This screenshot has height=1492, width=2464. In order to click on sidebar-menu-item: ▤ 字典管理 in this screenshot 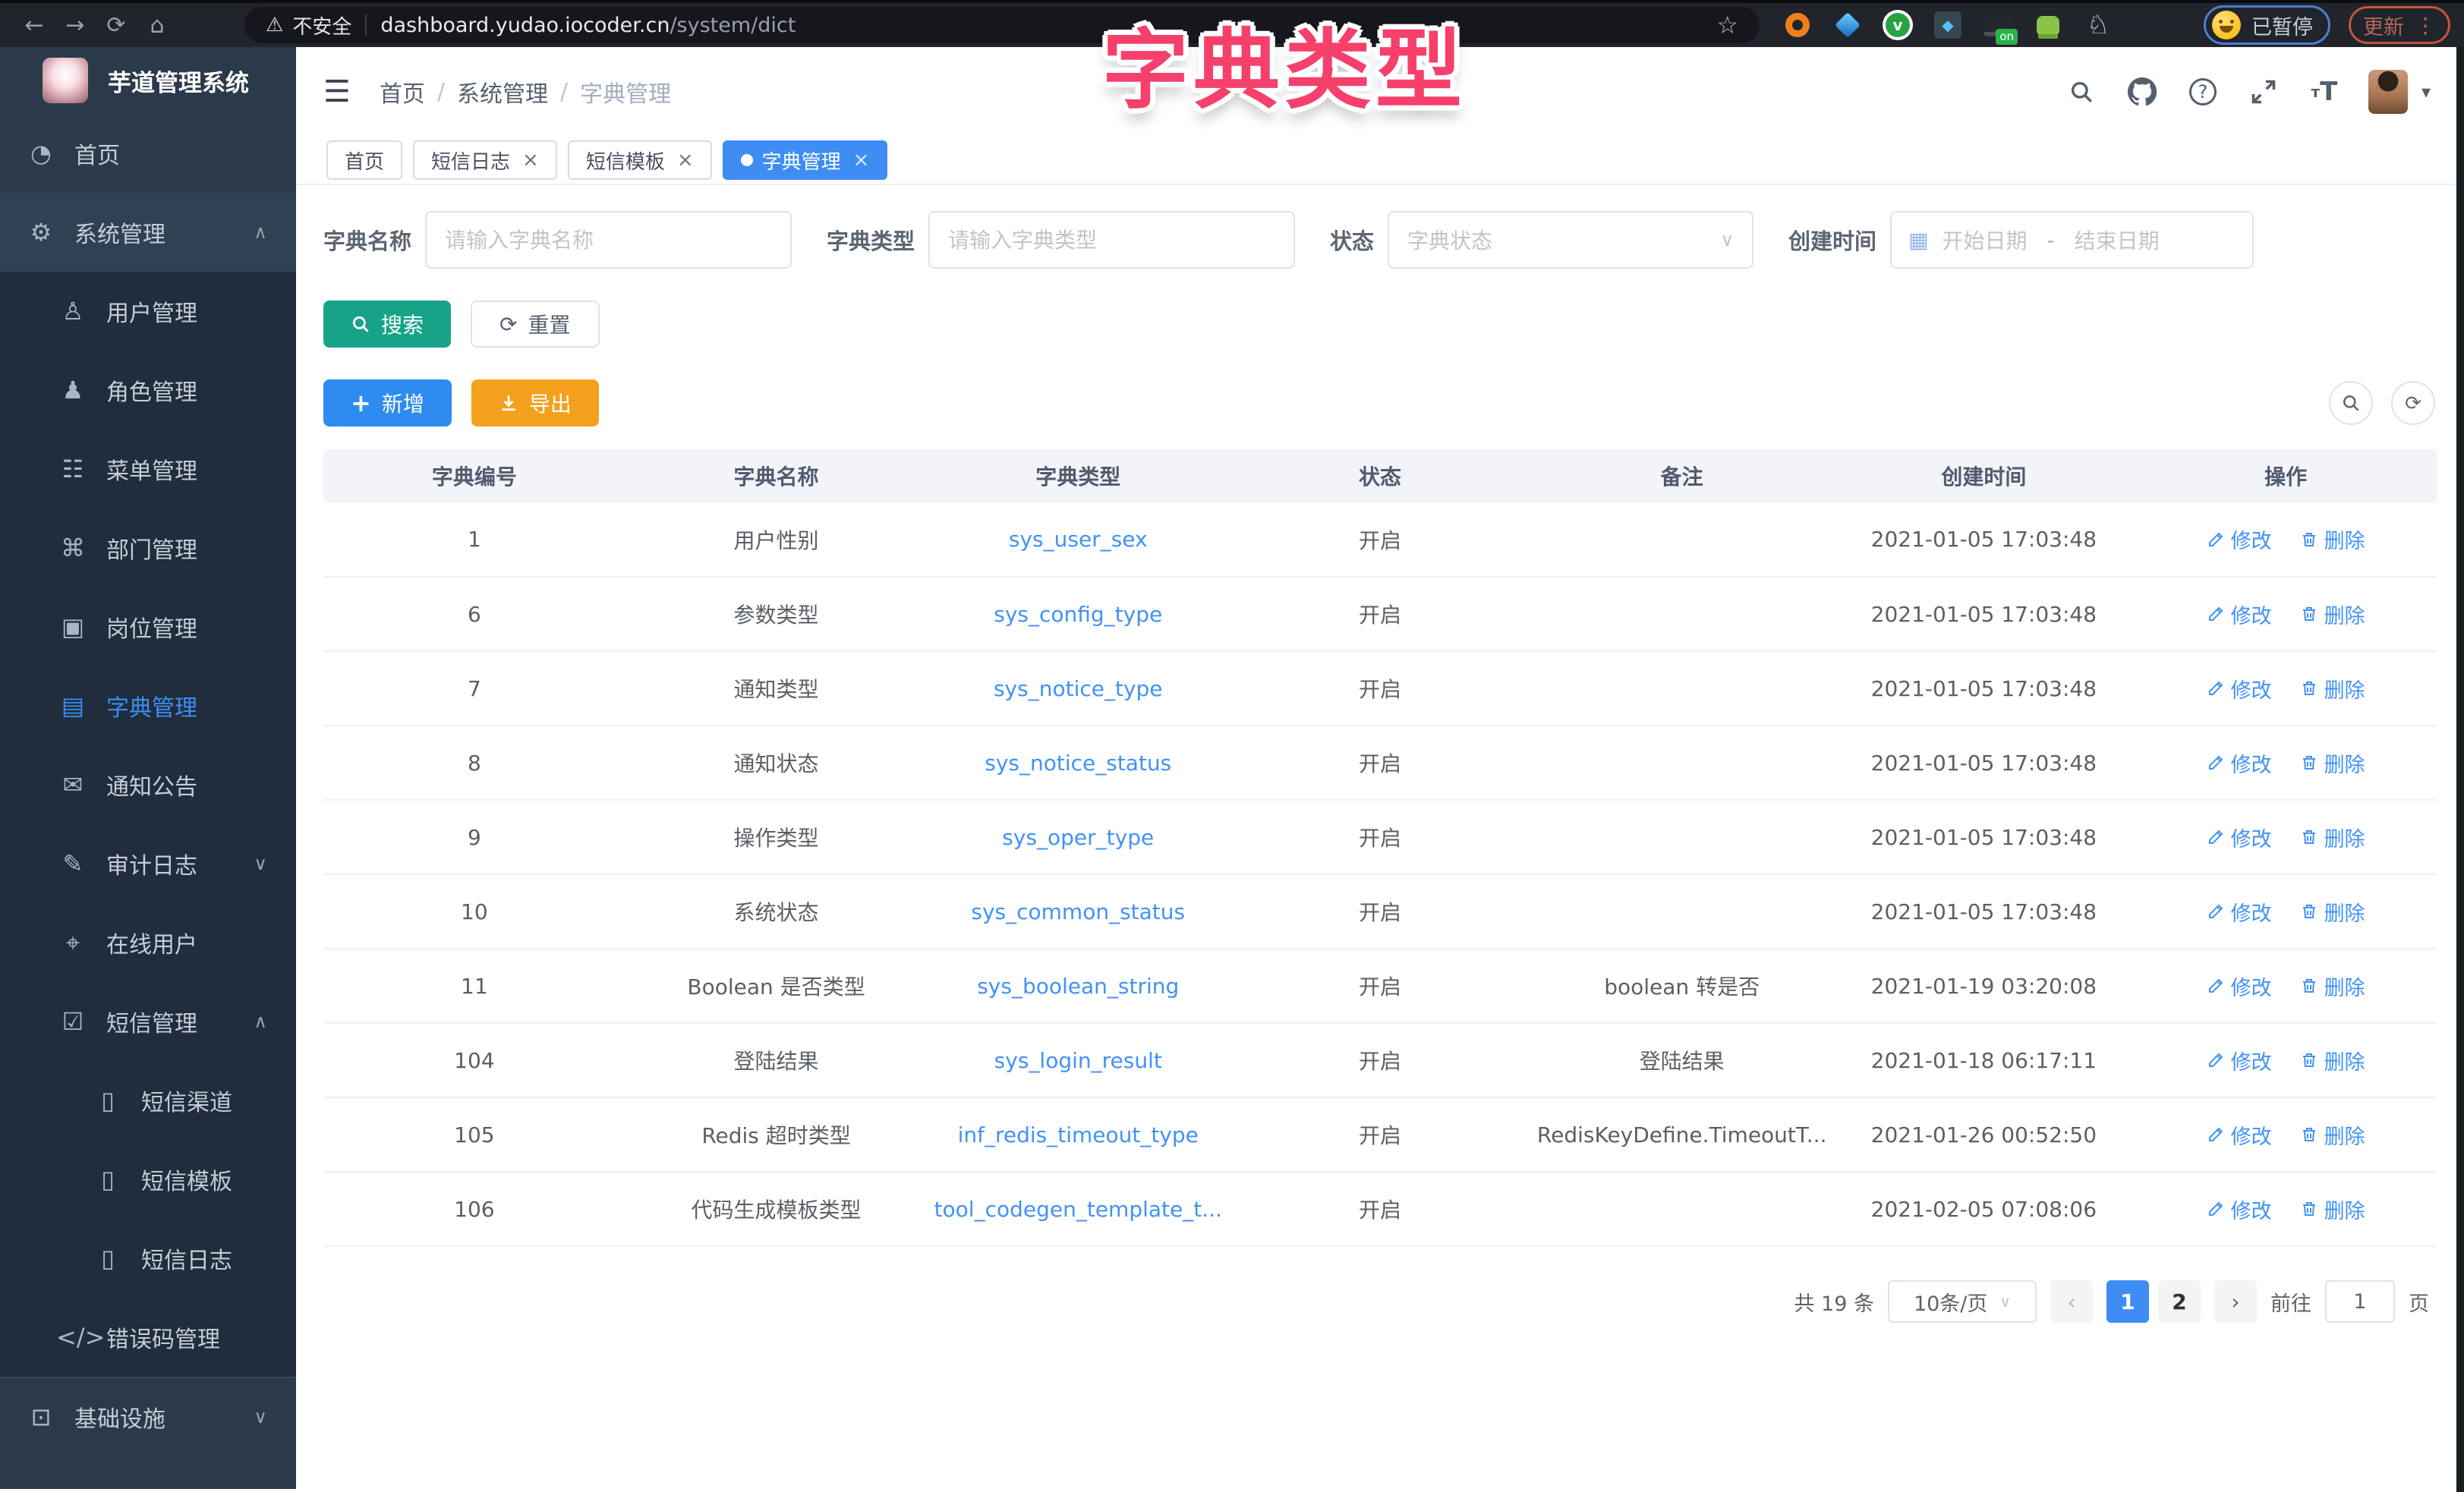, I will do `click(148, 705)`.